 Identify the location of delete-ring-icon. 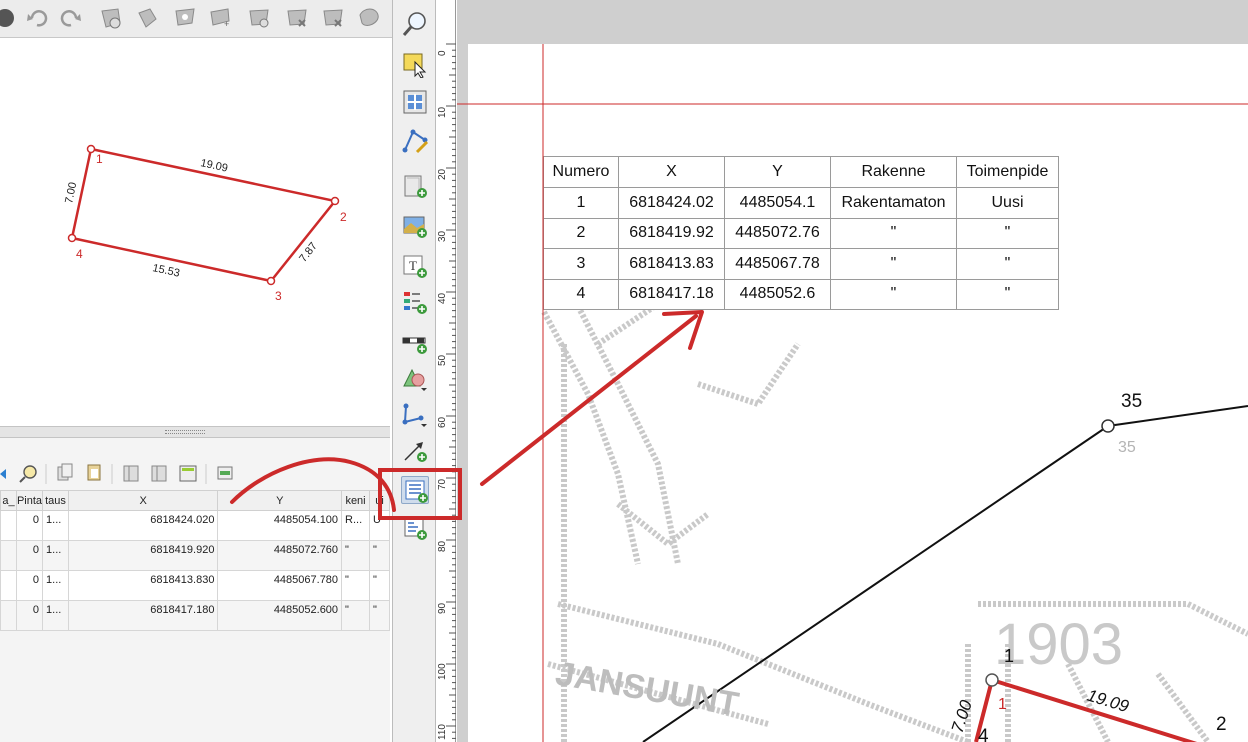
(297, 18).